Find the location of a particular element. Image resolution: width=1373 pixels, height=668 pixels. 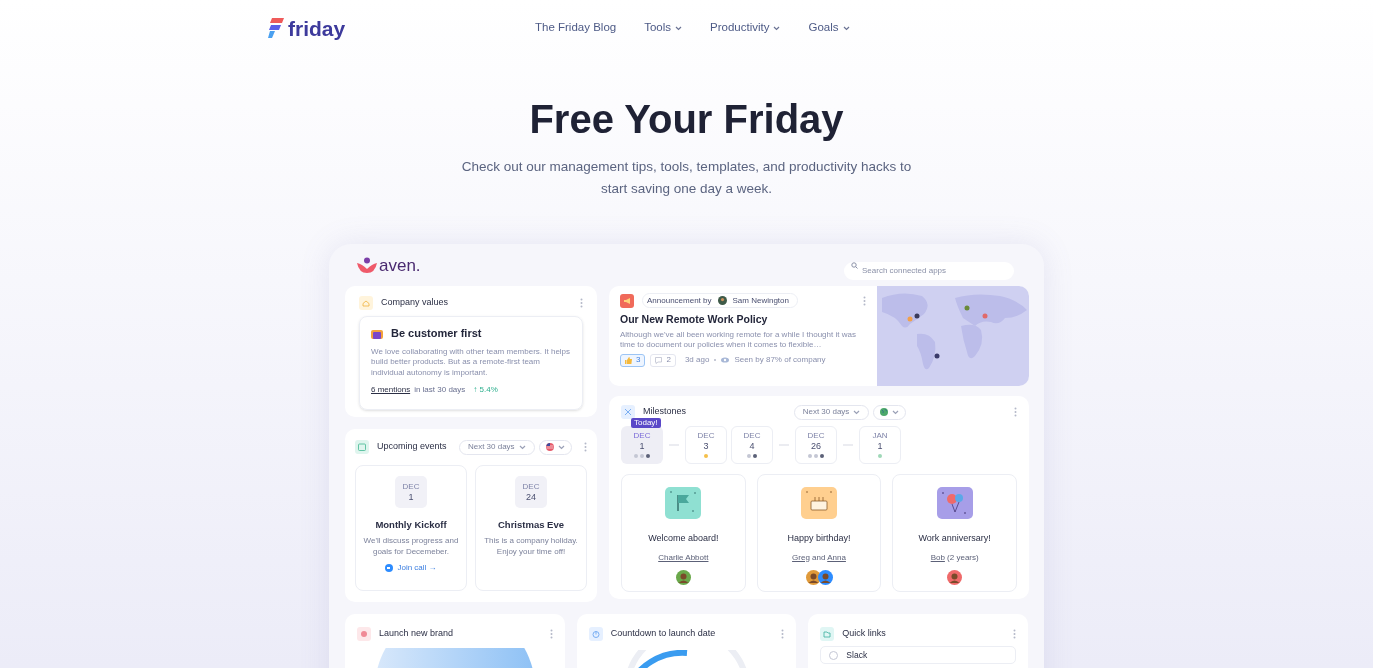

calendar-icon is located at coordinates (362, 447).